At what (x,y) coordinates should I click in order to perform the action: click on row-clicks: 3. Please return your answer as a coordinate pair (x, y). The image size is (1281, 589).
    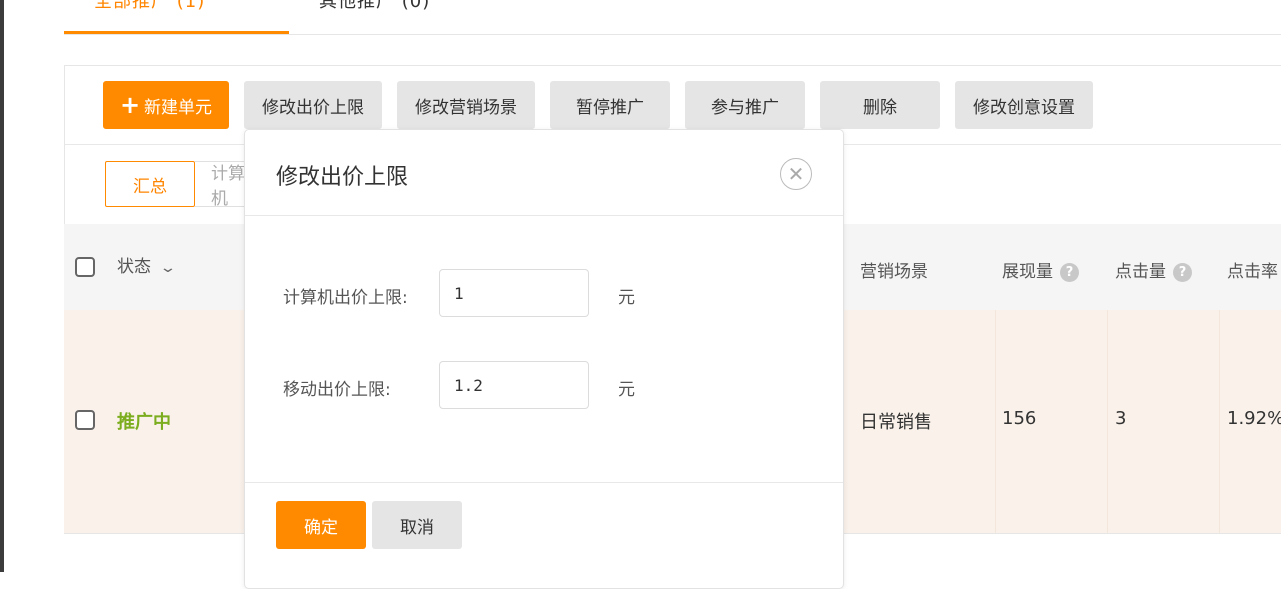
    Looking at the image, I should click on (1121, 418).